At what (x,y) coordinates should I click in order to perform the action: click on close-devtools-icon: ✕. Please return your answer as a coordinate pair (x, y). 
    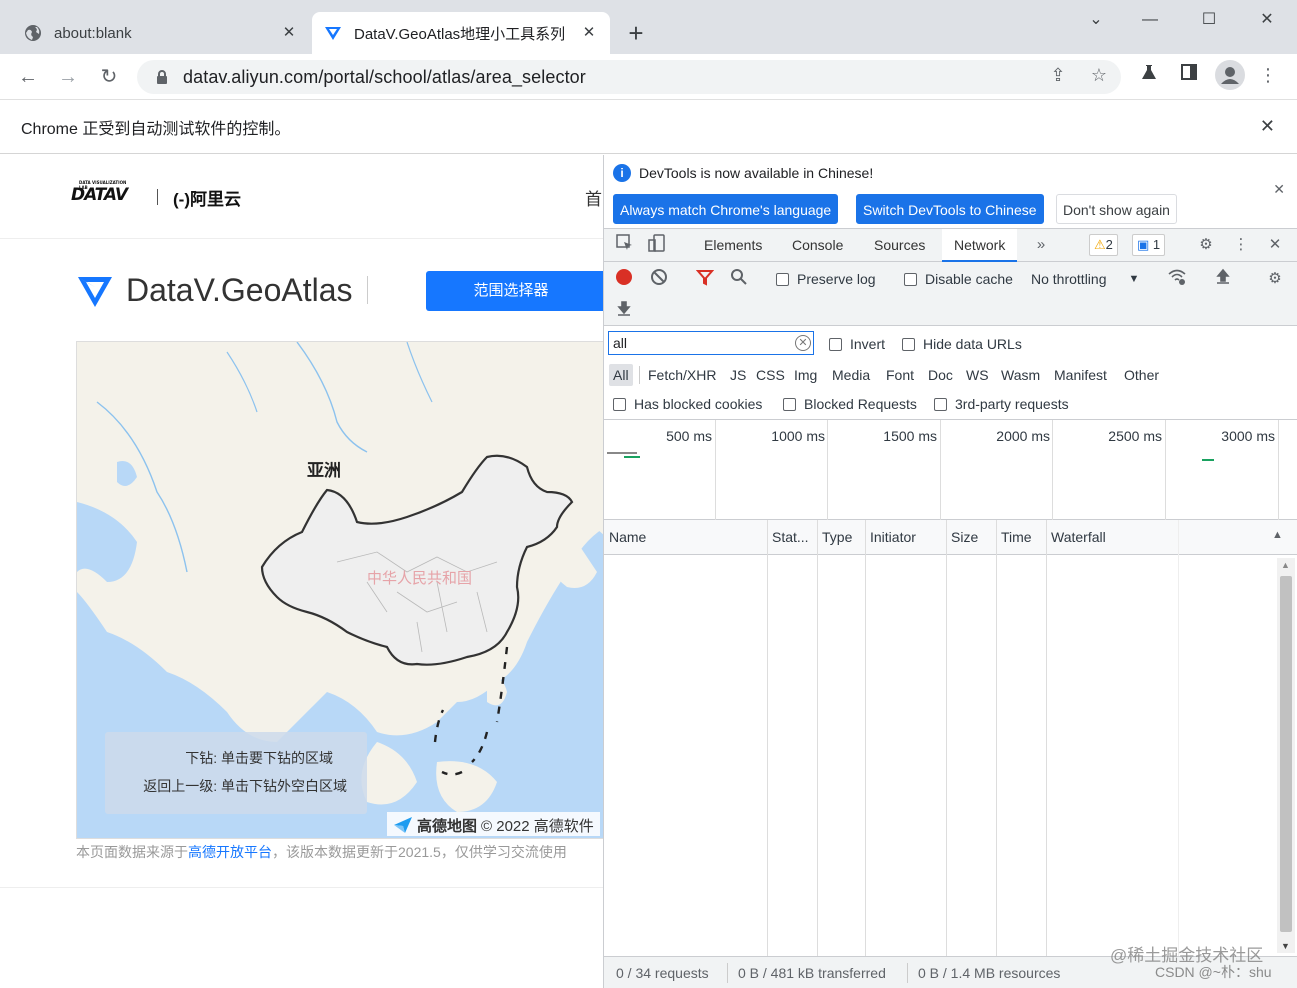
    Looking at the image, I should click on (1275, 245).